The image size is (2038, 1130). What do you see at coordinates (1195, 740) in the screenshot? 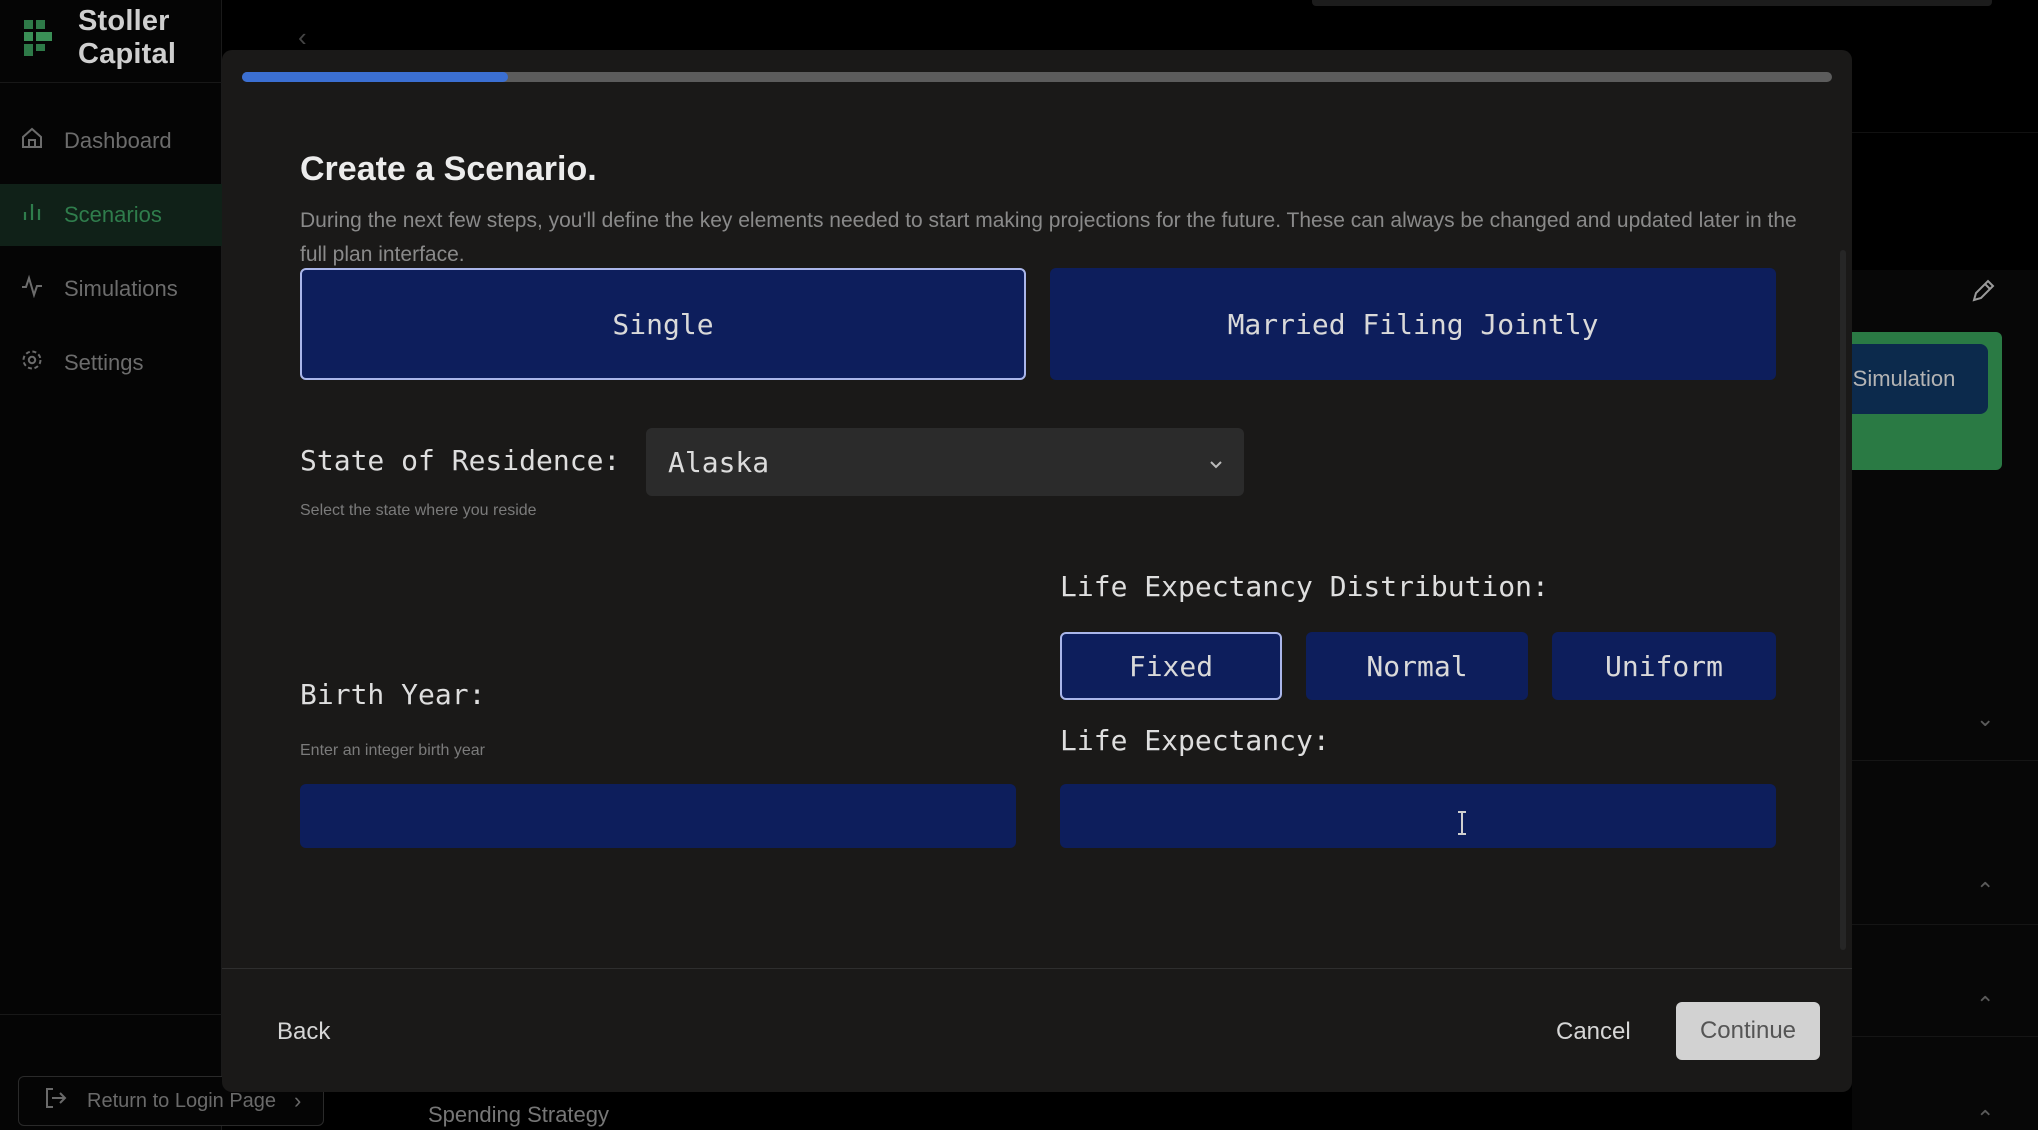
I see `life-expectancy-label: Life Expectancy:` at bounding box center [1195, 740].